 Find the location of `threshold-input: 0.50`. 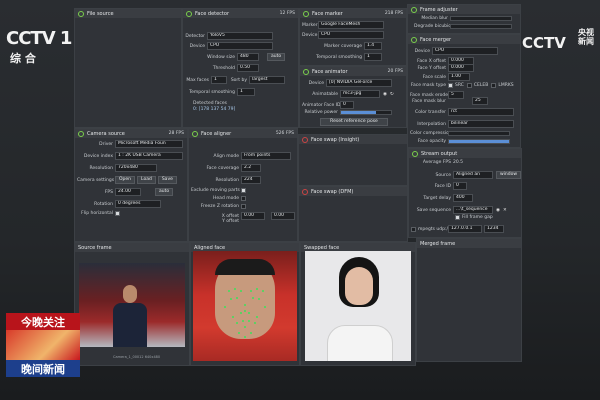

threshold-input: 0.50 is located at coordinates (248, 68).